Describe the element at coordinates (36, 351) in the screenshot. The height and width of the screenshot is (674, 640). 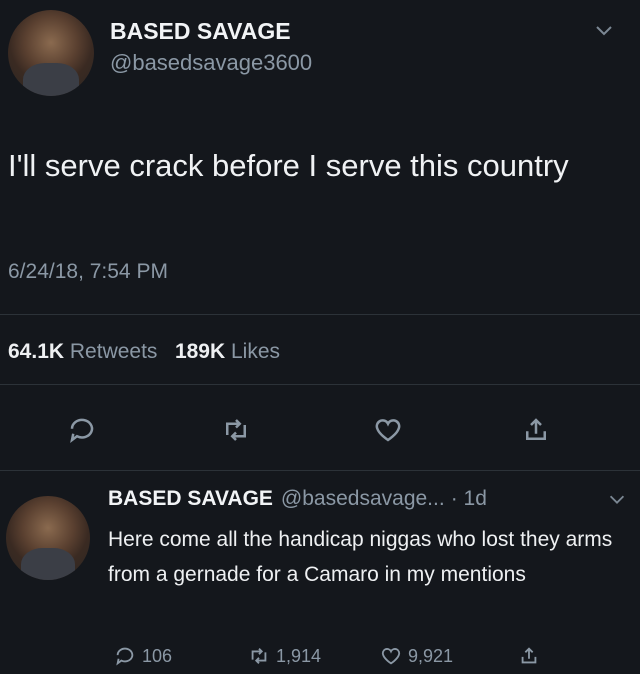
I see `retweets-count: 64.1K` at that location.